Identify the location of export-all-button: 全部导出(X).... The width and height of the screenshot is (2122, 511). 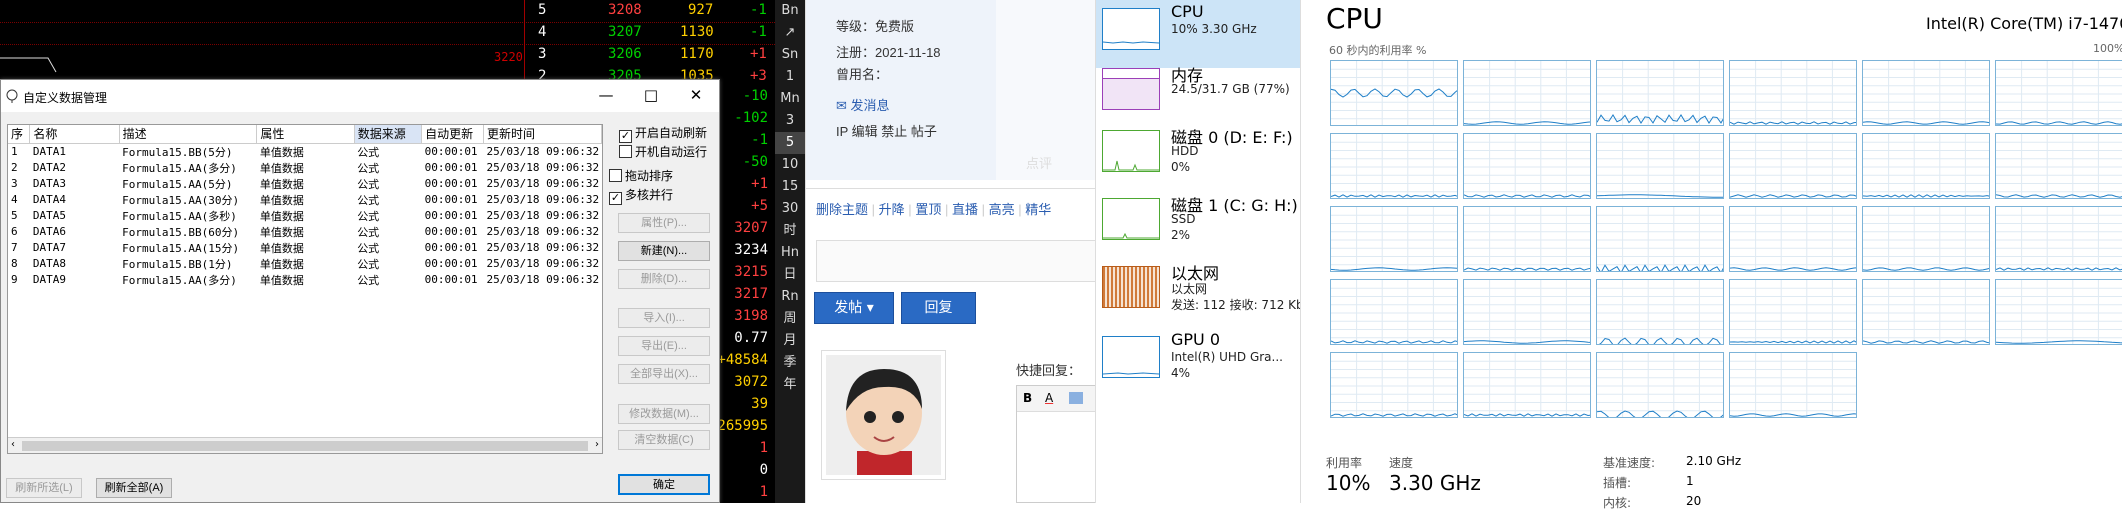
(664, 374).